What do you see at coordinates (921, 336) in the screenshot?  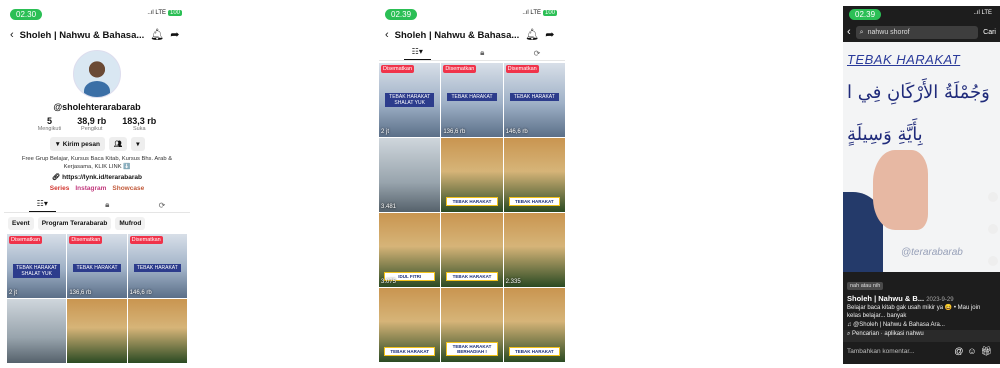 I see `related-search: ⌕ Pencarian · aplikasi nahwu` at bounding box center [921, 336].